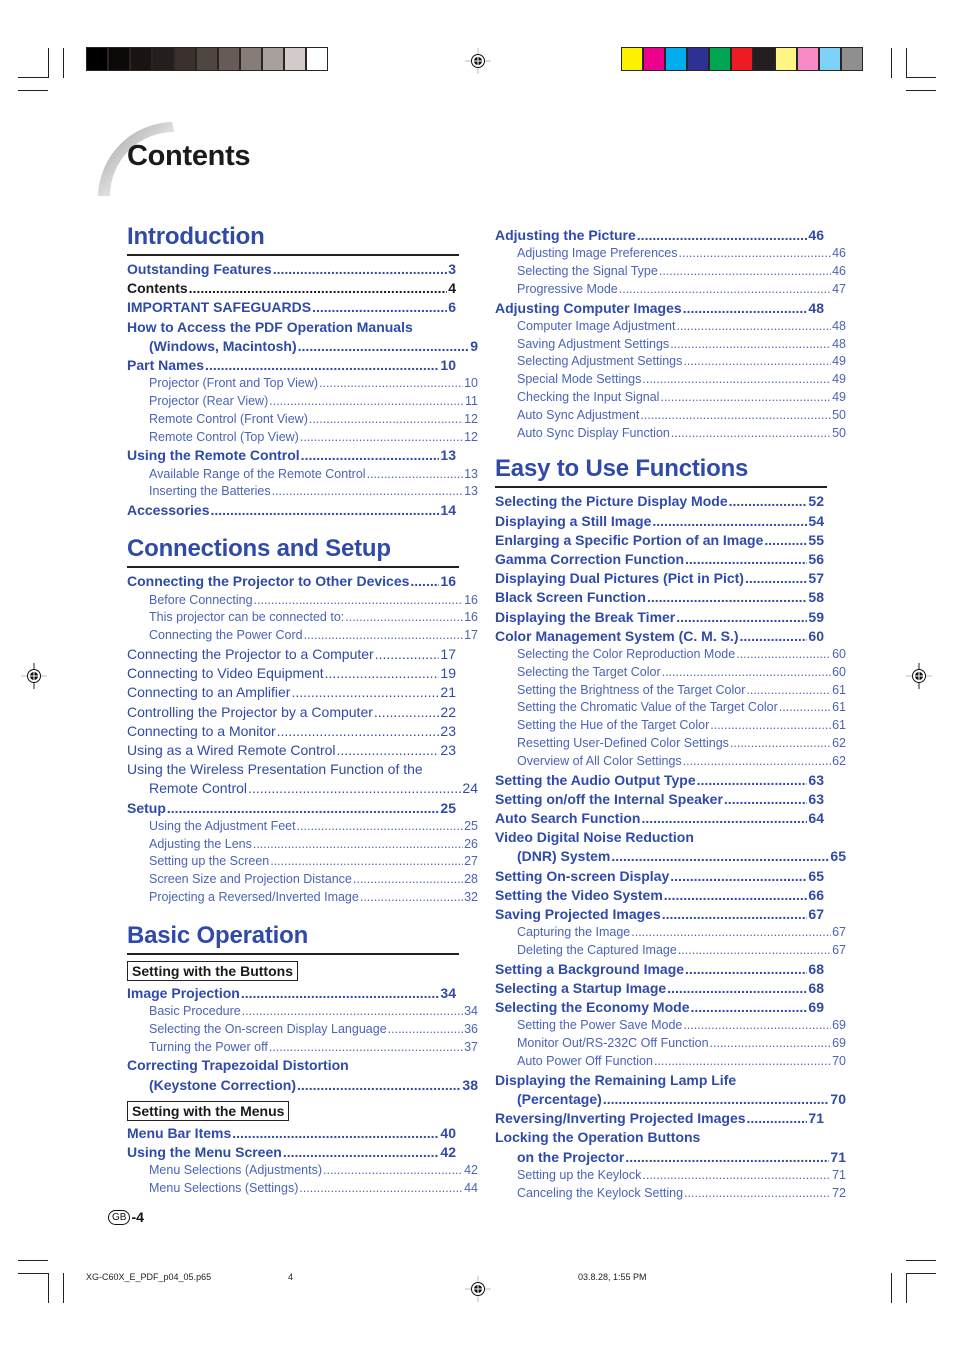 This screenshot has height=1351, width=954. Describe the element at coordinates (302, 420) in the screenshot. I see `toc-entry: Remote Control (Front View) 12` at that location.